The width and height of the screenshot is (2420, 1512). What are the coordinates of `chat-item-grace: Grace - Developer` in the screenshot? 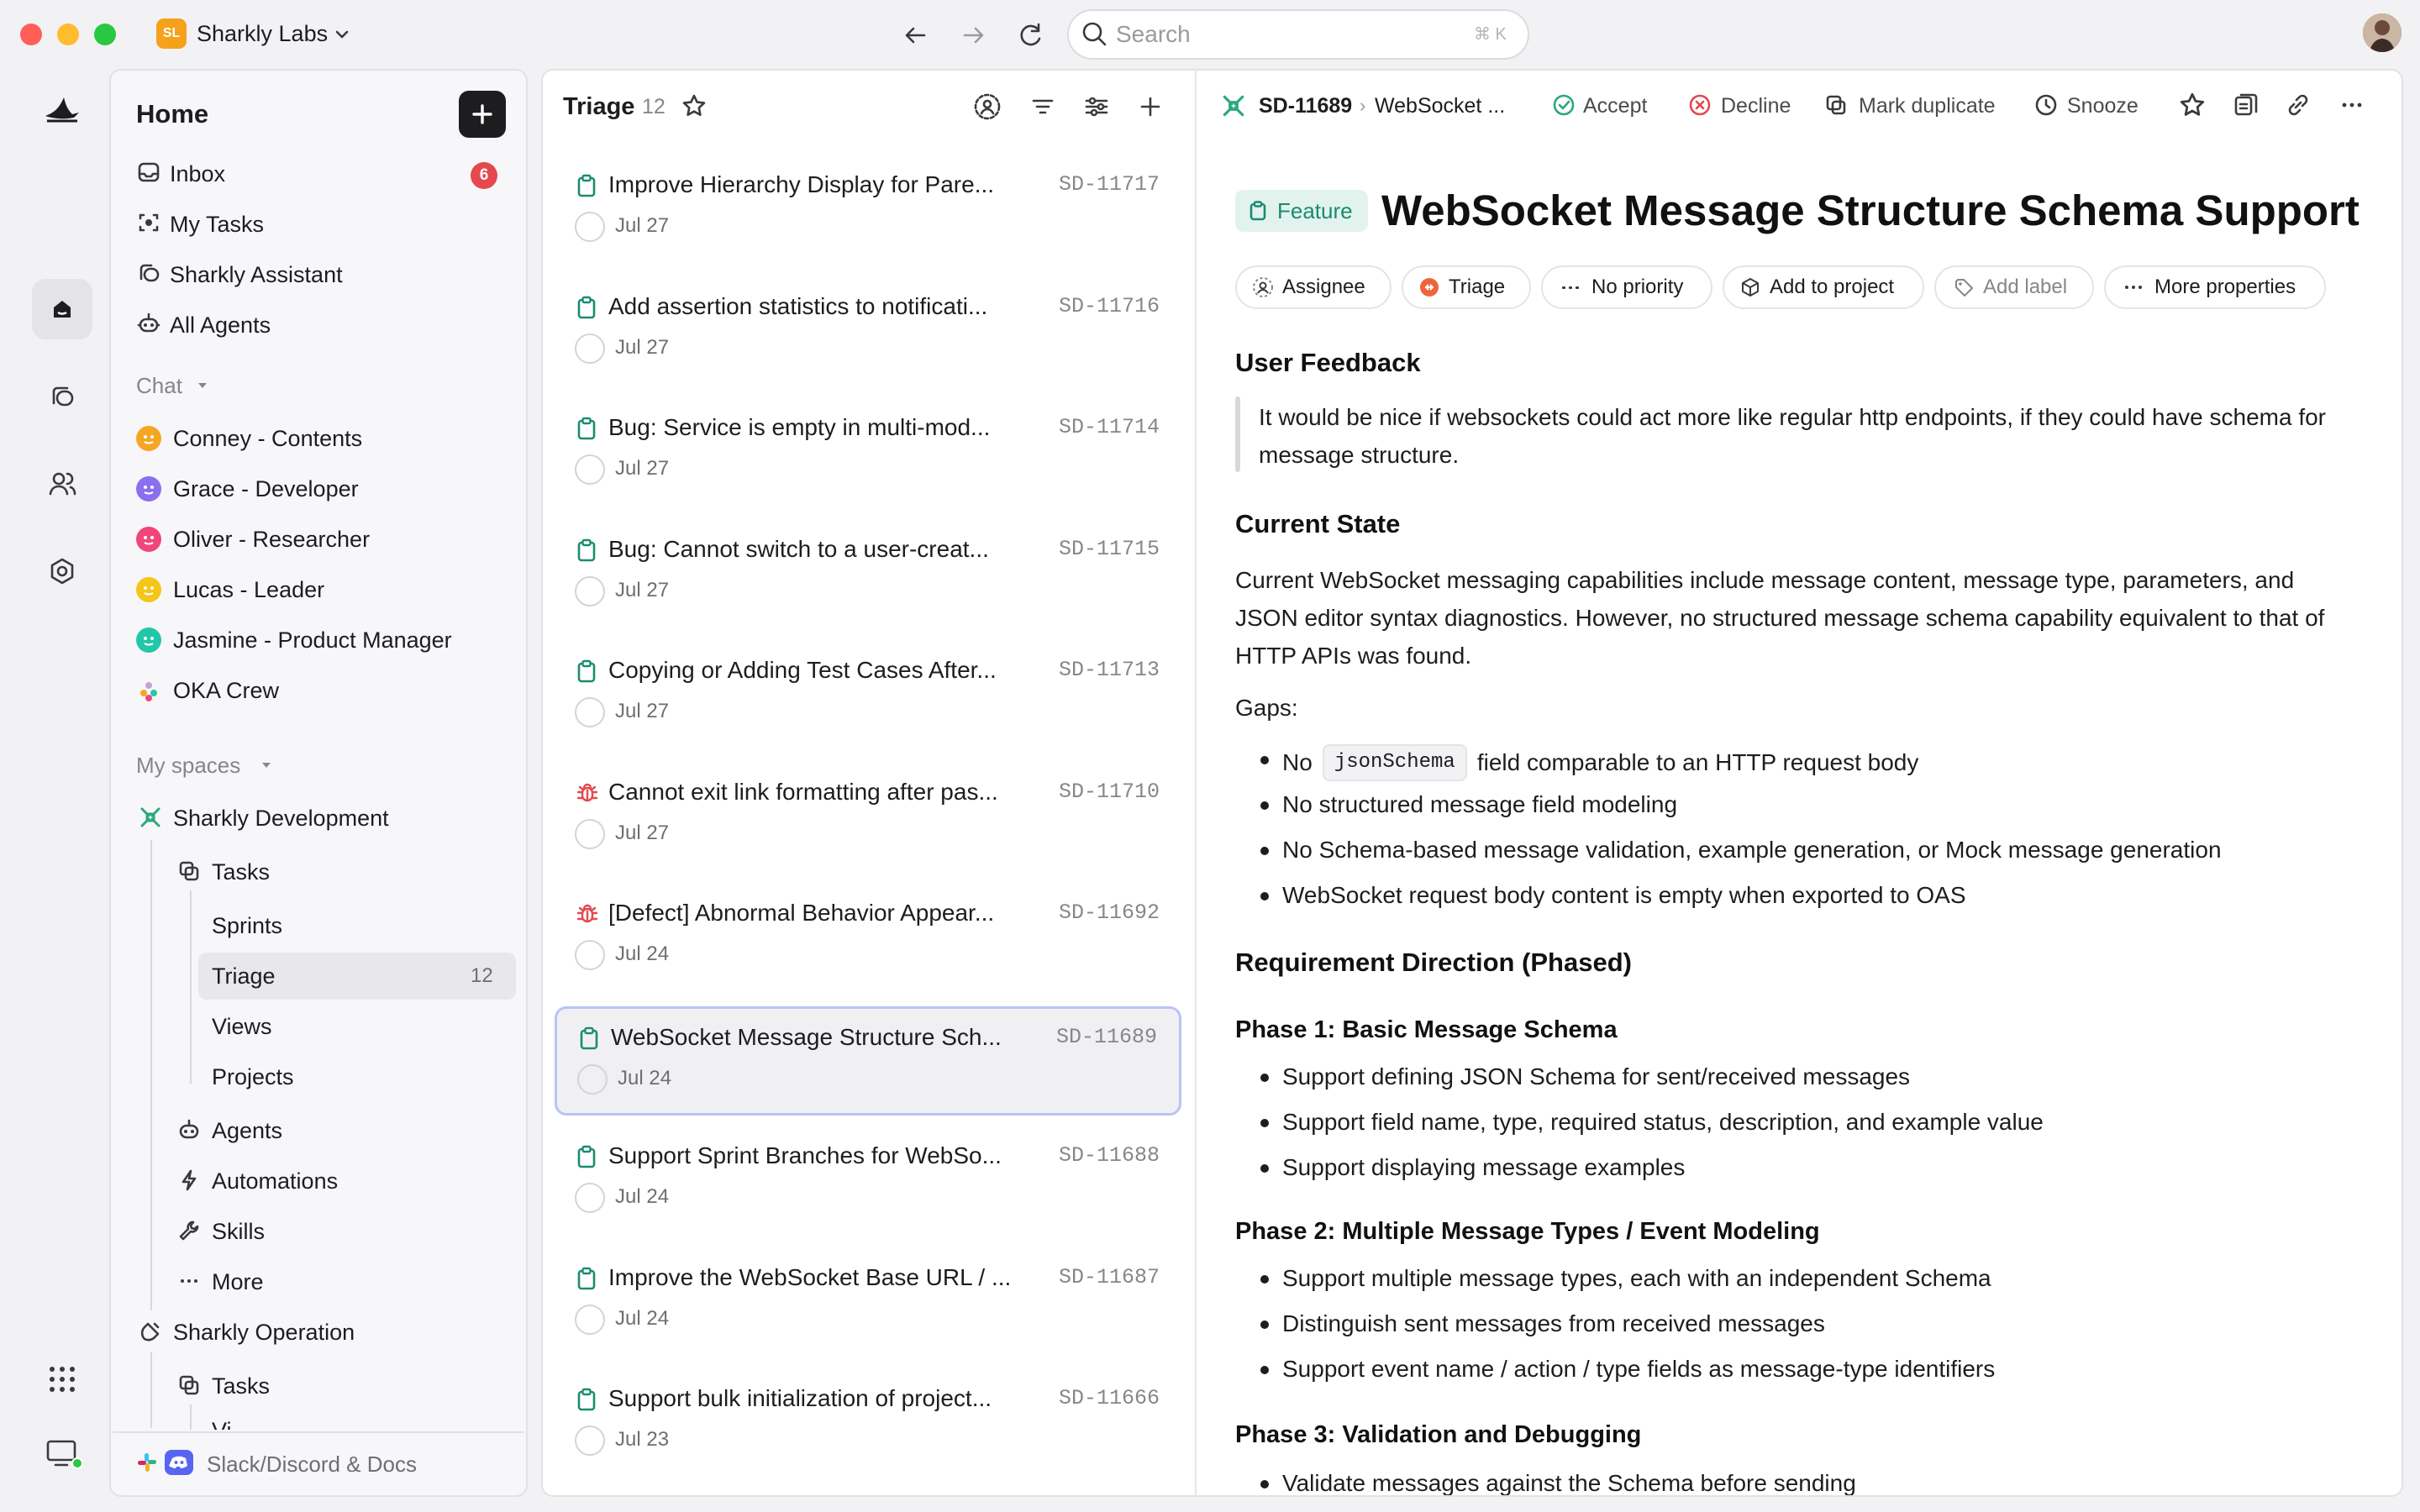 It's located at (266, 489).